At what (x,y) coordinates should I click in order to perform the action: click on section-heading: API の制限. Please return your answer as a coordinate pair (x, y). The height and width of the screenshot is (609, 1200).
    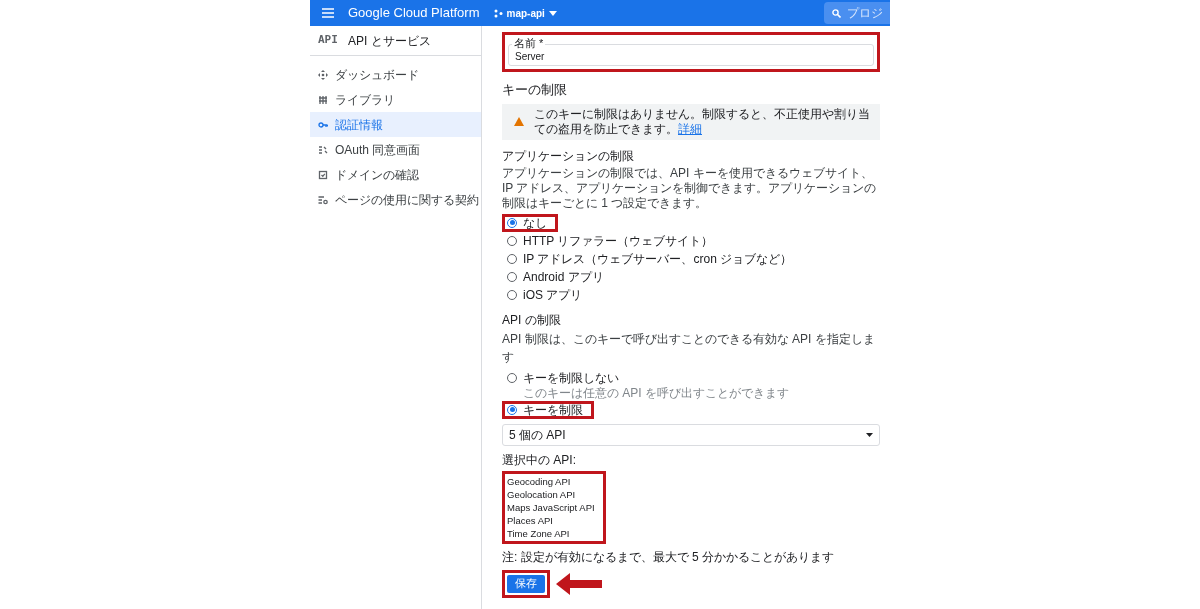
    Looking at the image, I should click on (532, 320).